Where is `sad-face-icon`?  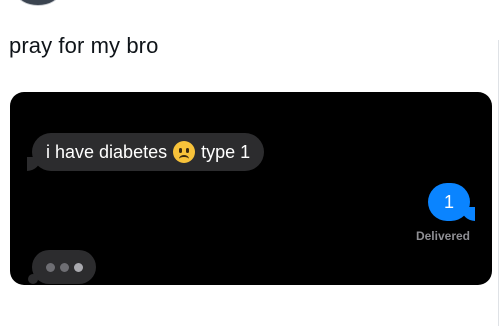 sad-face-icon is located at coordinates (184, 152).